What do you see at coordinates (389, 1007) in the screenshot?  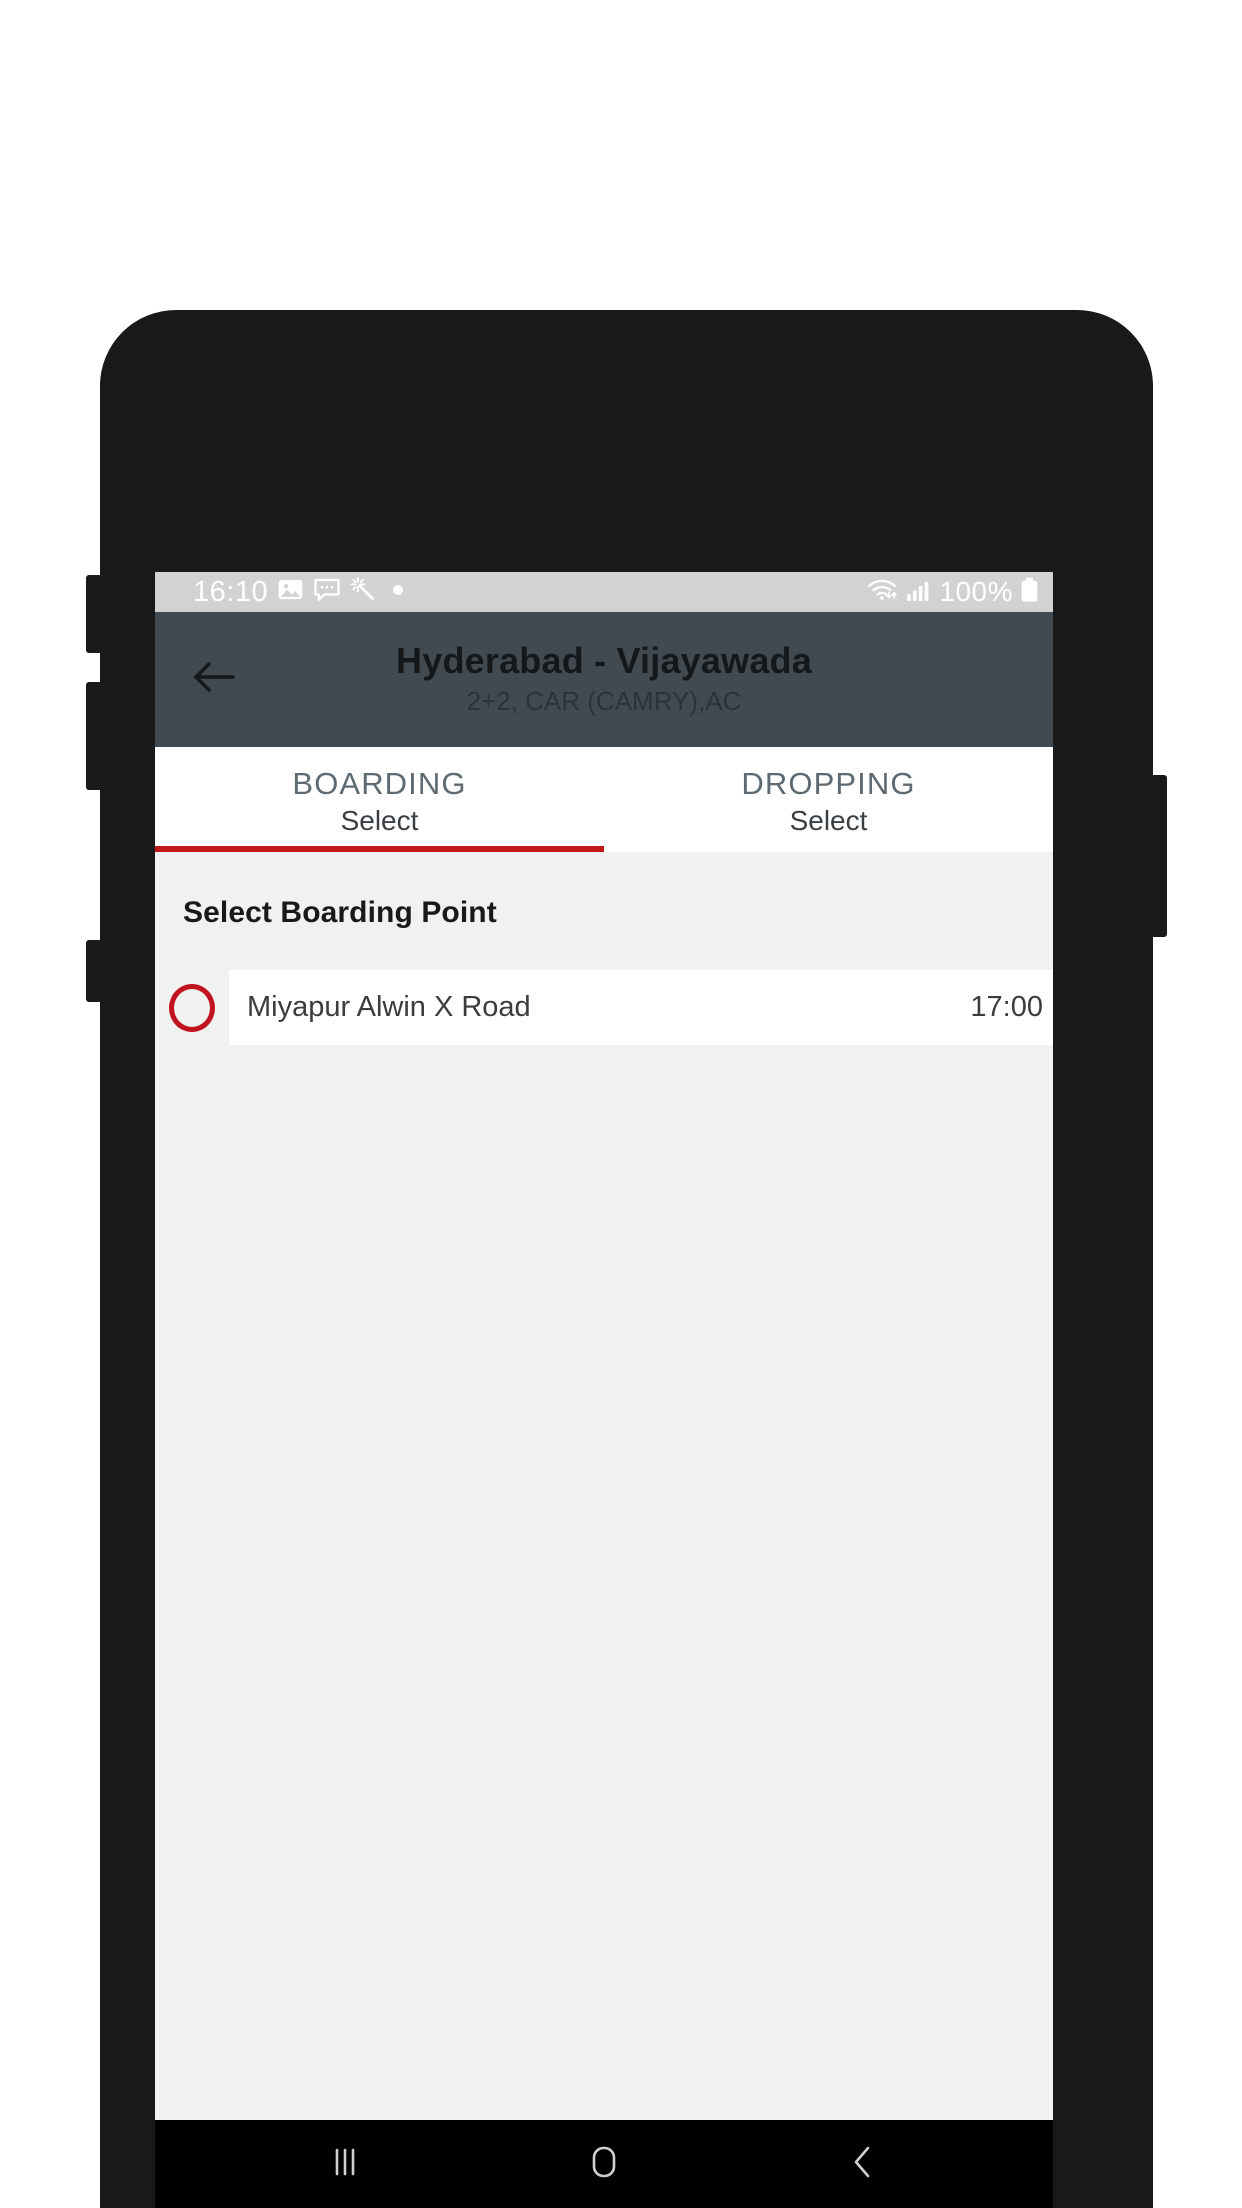 I see `boarding-point-name: Miyapur Alwin X Road` at bounding box center [389, 1007].